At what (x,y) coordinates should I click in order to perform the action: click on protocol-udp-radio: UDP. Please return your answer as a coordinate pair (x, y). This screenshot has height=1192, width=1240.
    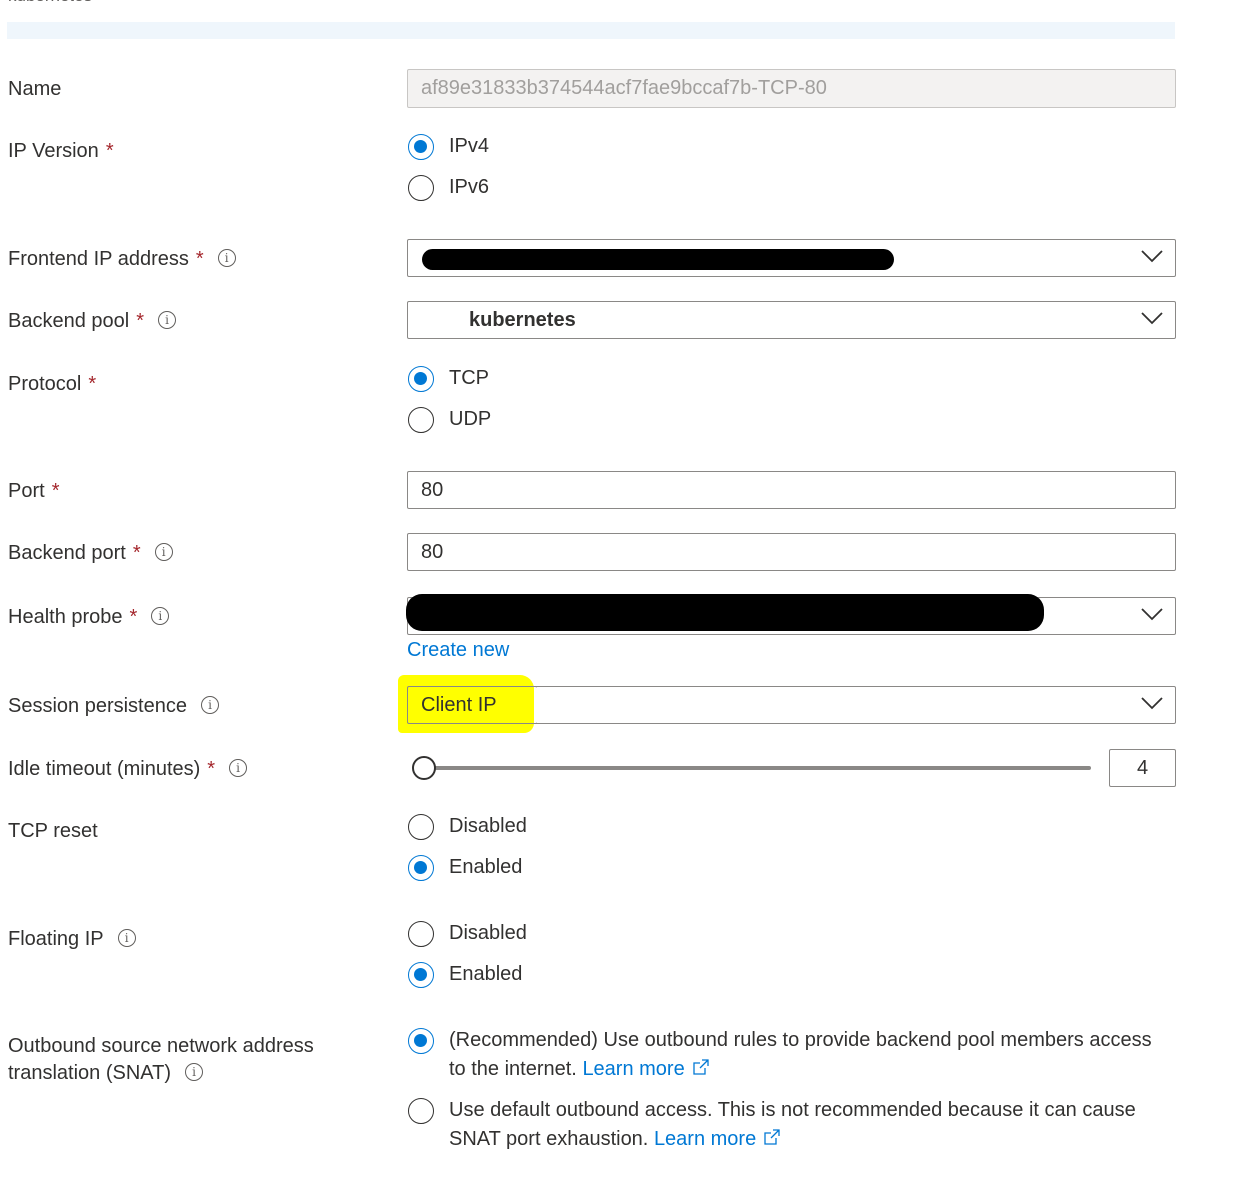
    Looking at the image, I should click on (449, 419).